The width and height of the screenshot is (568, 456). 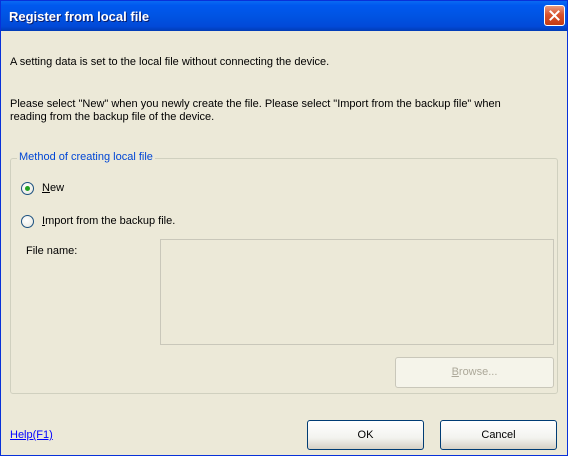 I want to click on groupbox-legend: Method of creating local file, so click(x=86, y=157).